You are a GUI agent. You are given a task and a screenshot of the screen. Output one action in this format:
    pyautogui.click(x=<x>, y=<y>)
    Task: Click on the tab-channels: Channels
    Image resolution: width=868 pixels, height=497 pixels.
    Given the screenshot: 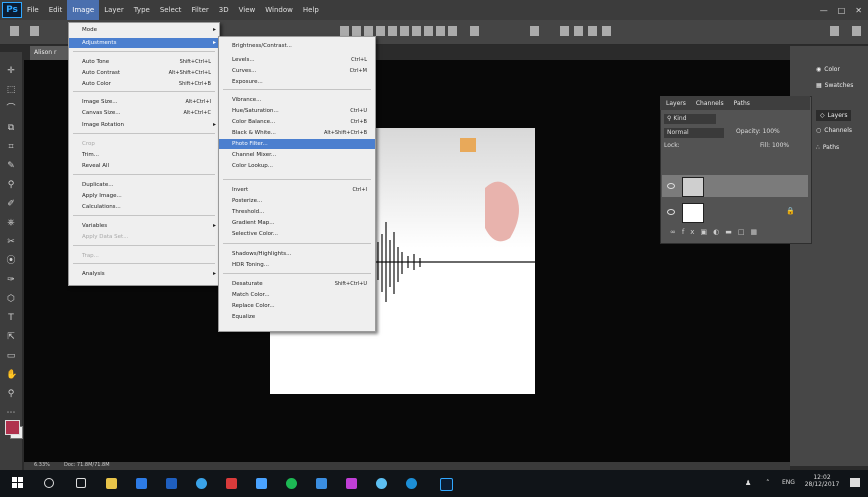 What is the action you would take?
    pyautogui.click(x=710, y=103)
    